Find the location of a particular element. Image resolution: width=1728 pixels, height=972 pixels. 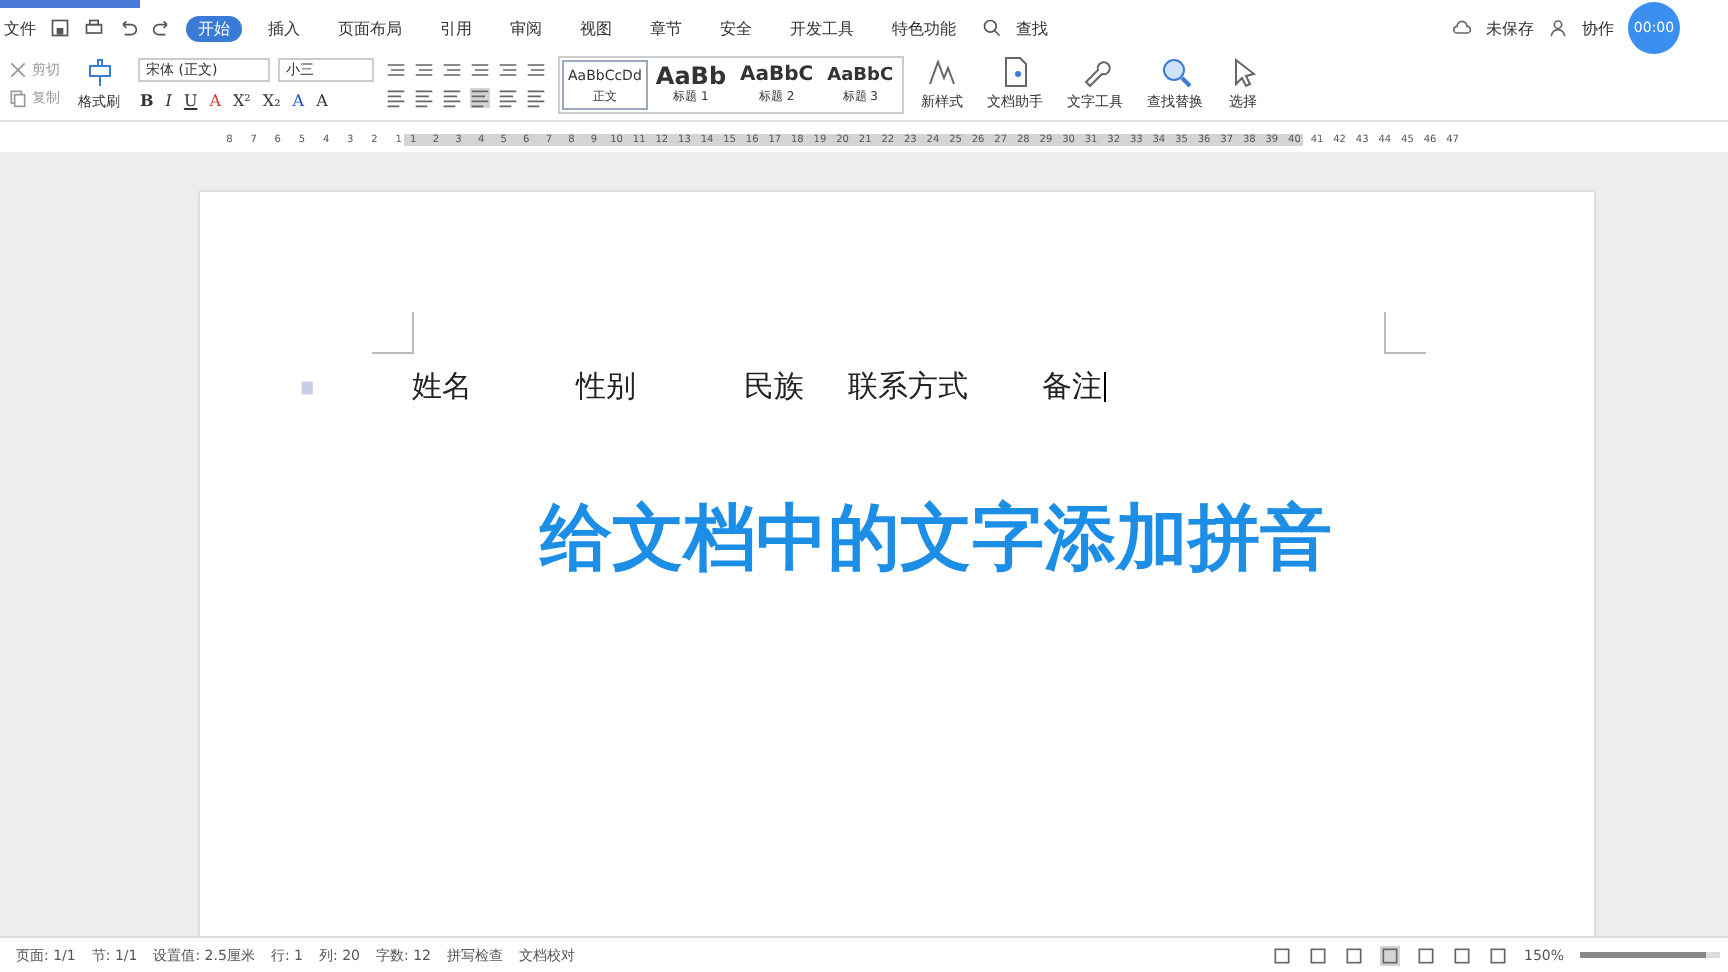

person-icon is located at coordinates (1558, 28).